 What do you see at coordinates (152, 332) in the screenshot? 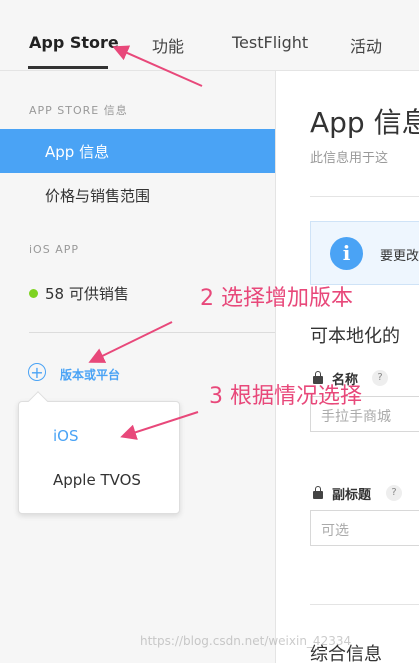
I see `sidebar-divider` at bounding box center [152, 332].